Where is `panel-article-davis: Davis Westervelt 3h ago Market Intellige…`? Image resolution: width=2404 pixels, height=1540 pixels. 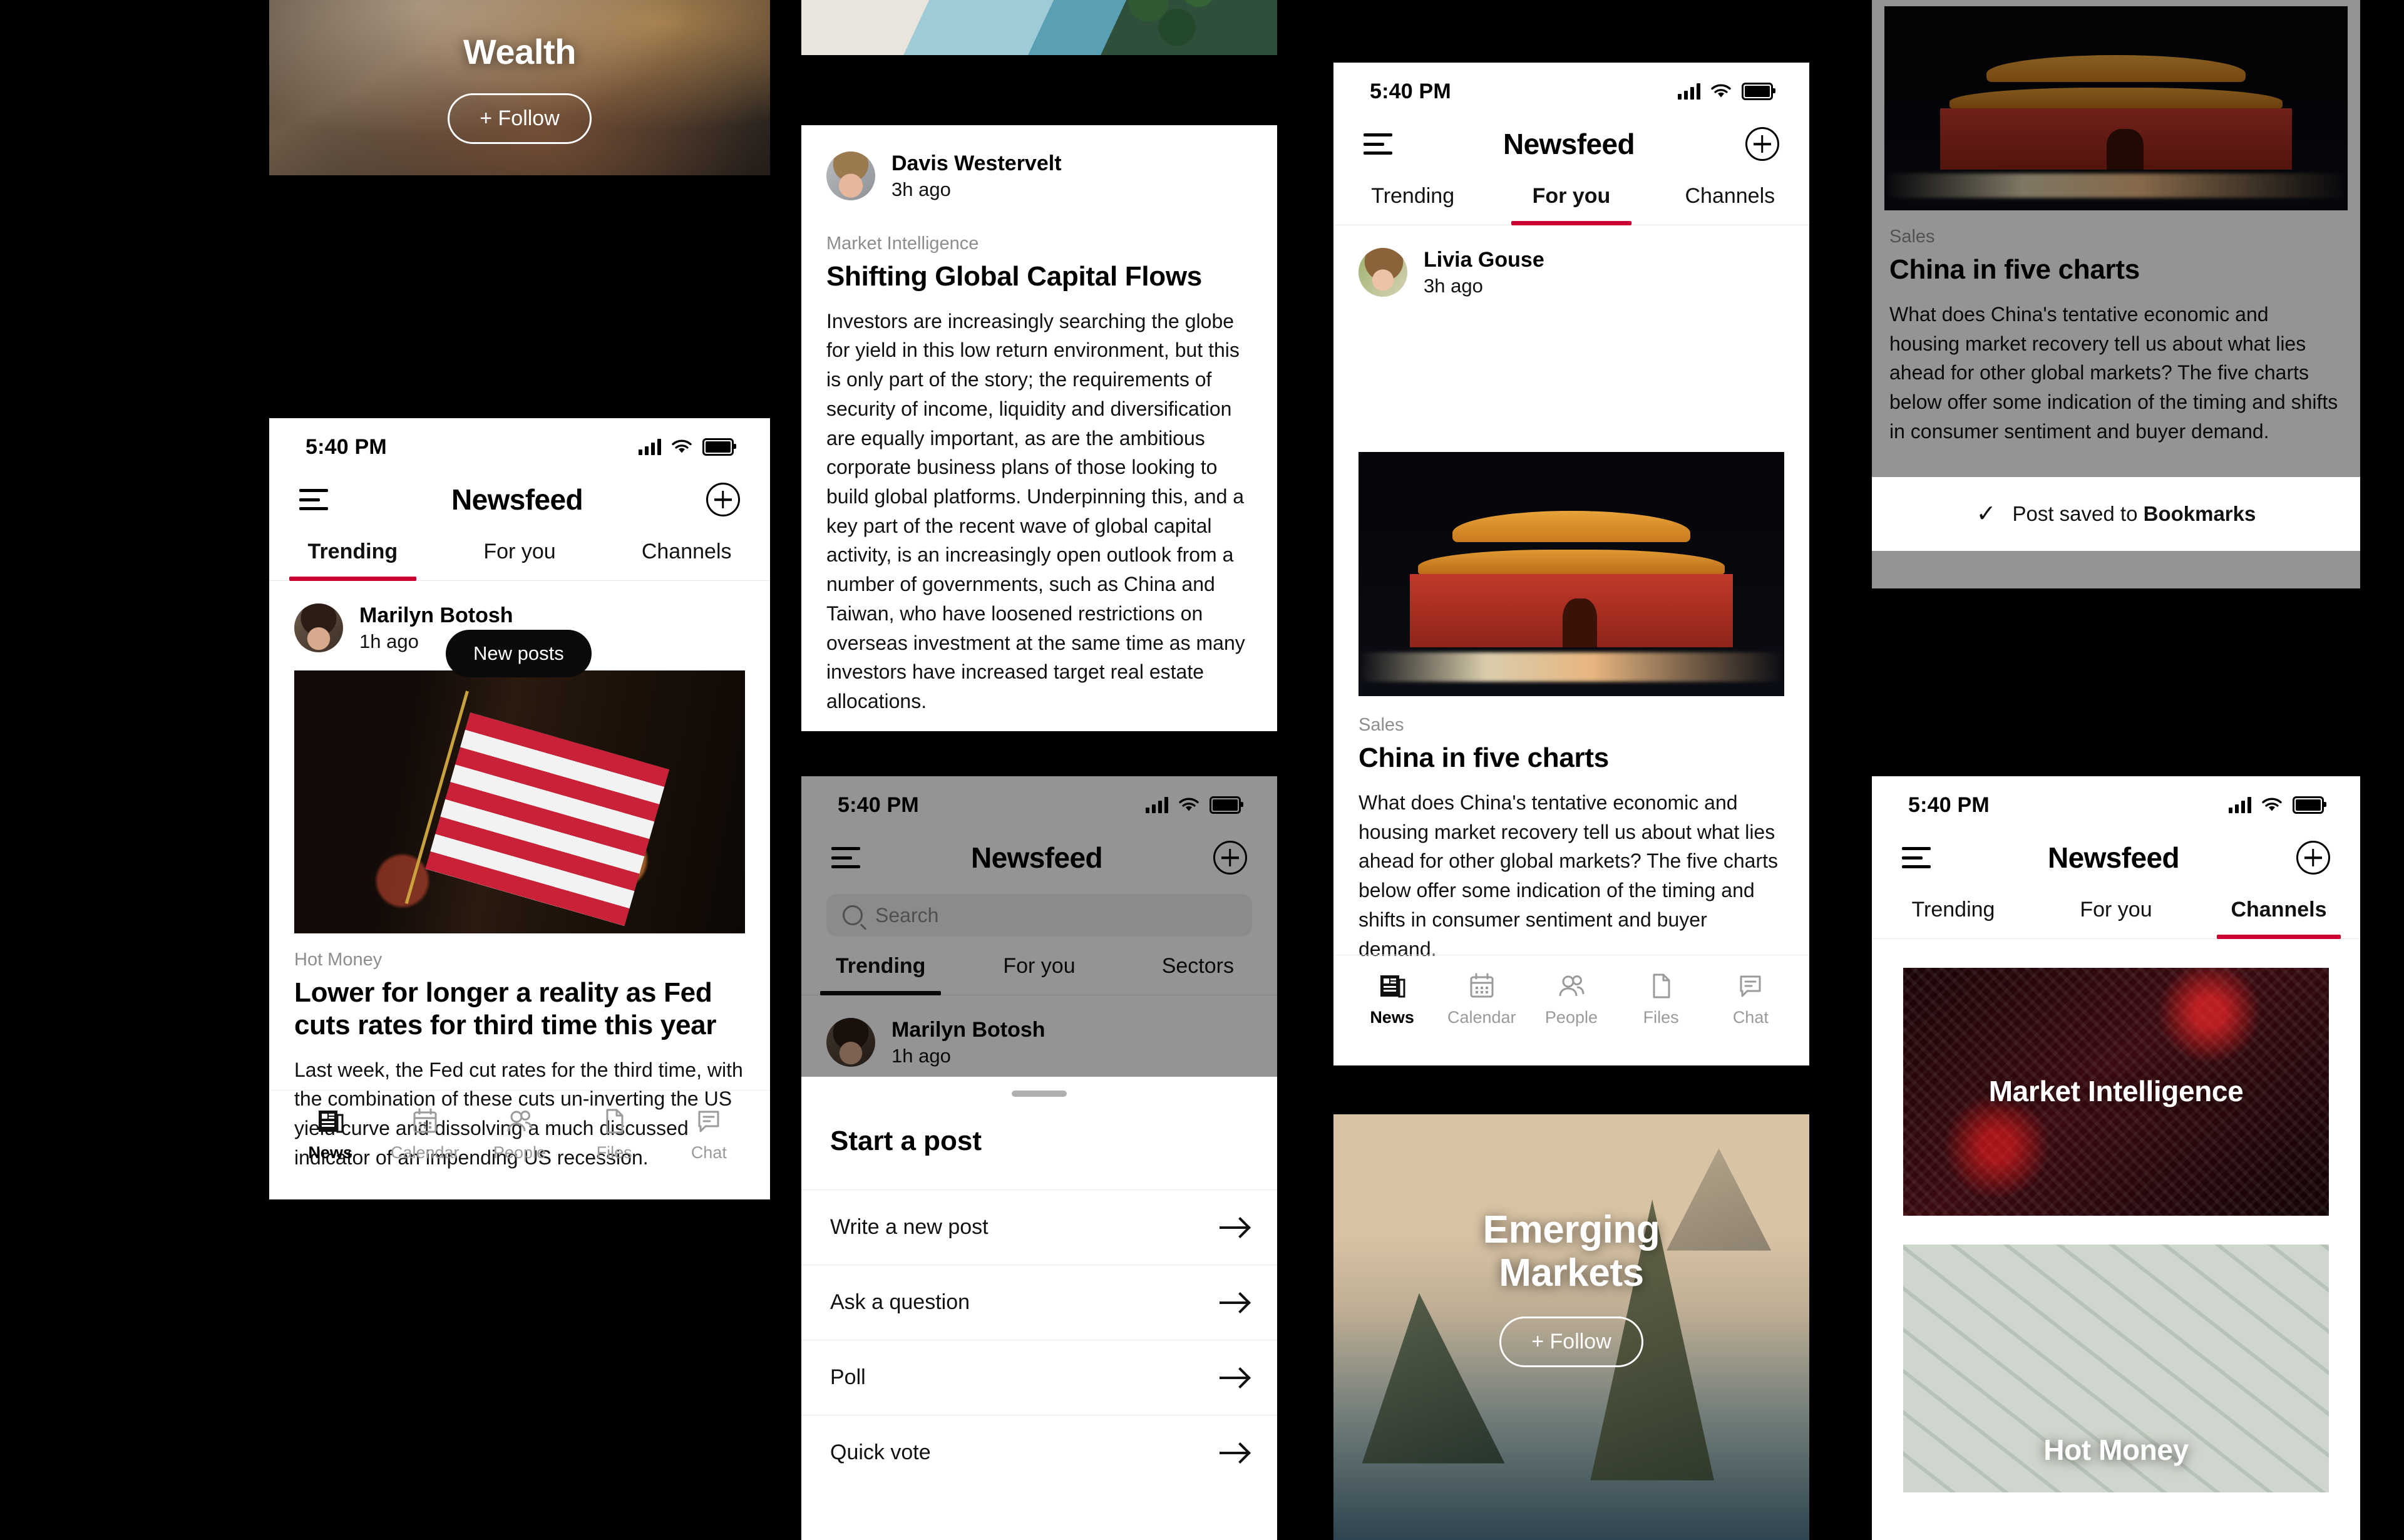
panel-article-davis: Davis Westervelt 3h ago Market Intellige… is located at coordinates (1039, 428).